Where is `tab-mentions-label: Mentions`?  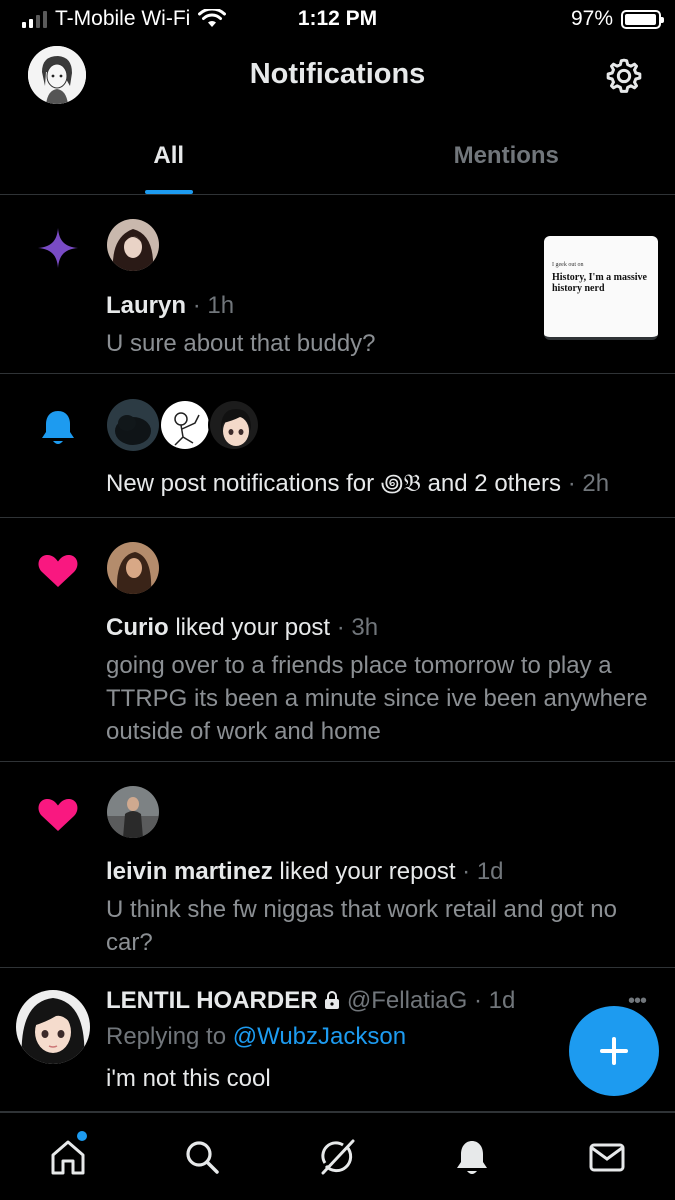 tab-mentions-label: Mentions is located at coordinates (506, 155).